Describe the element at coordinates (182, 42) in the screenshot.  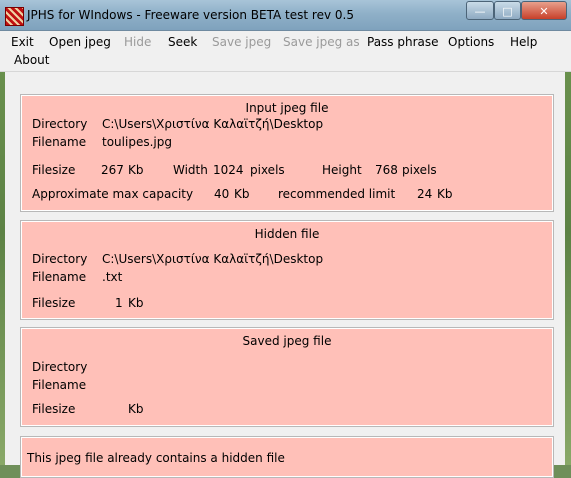
I see `menu-seek: Seek` at that location.